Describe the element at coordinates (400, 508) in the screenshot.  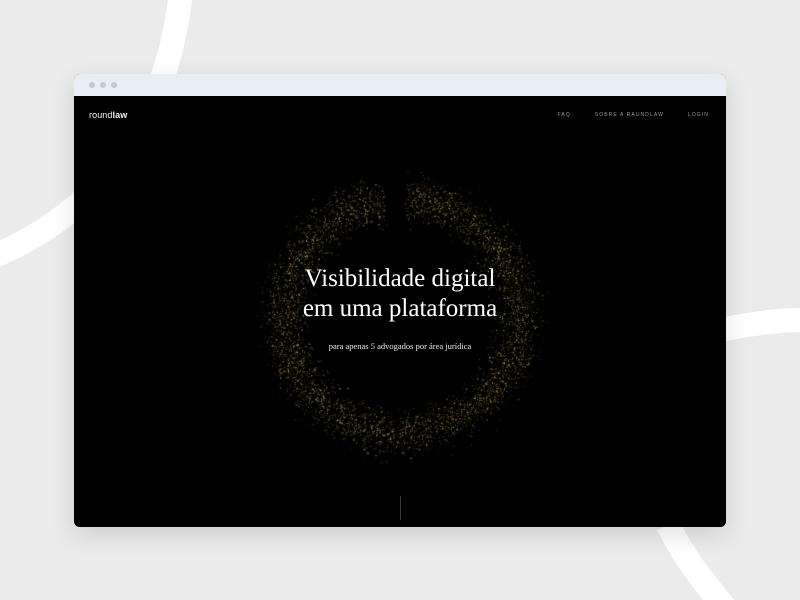
I see `scroll-indicator-line` at that location.